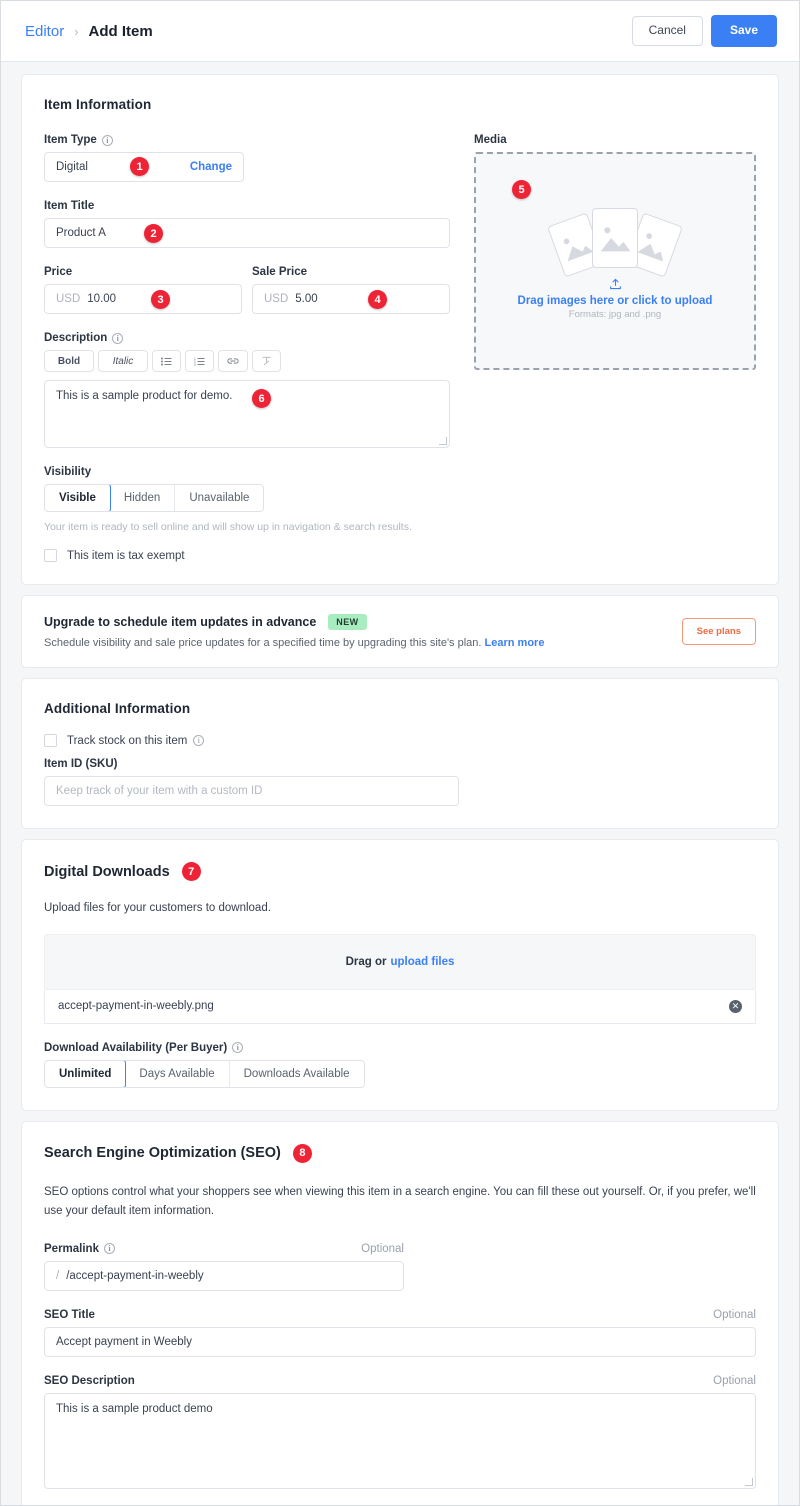 This screenshot has width=800, height=1506. Describe the element at coordinates (81, 764) in the screenshot. I see `sku-label: Item ID (SKU)` at that location.